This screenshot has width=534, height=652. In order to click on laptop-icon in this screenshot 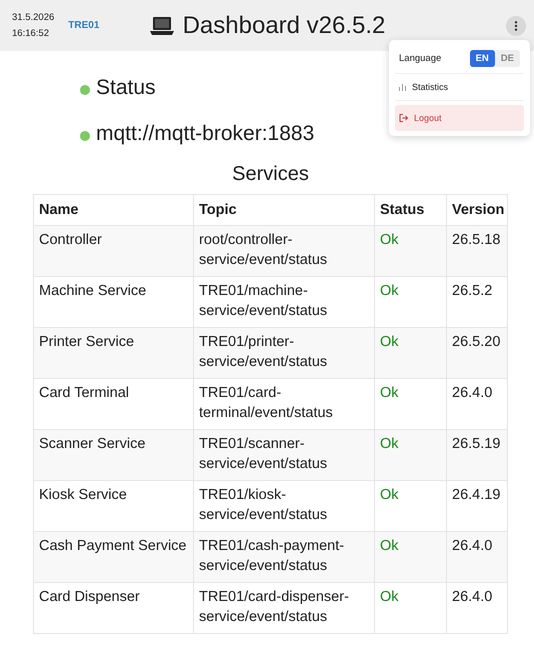, I will do `click(161, 26)`.